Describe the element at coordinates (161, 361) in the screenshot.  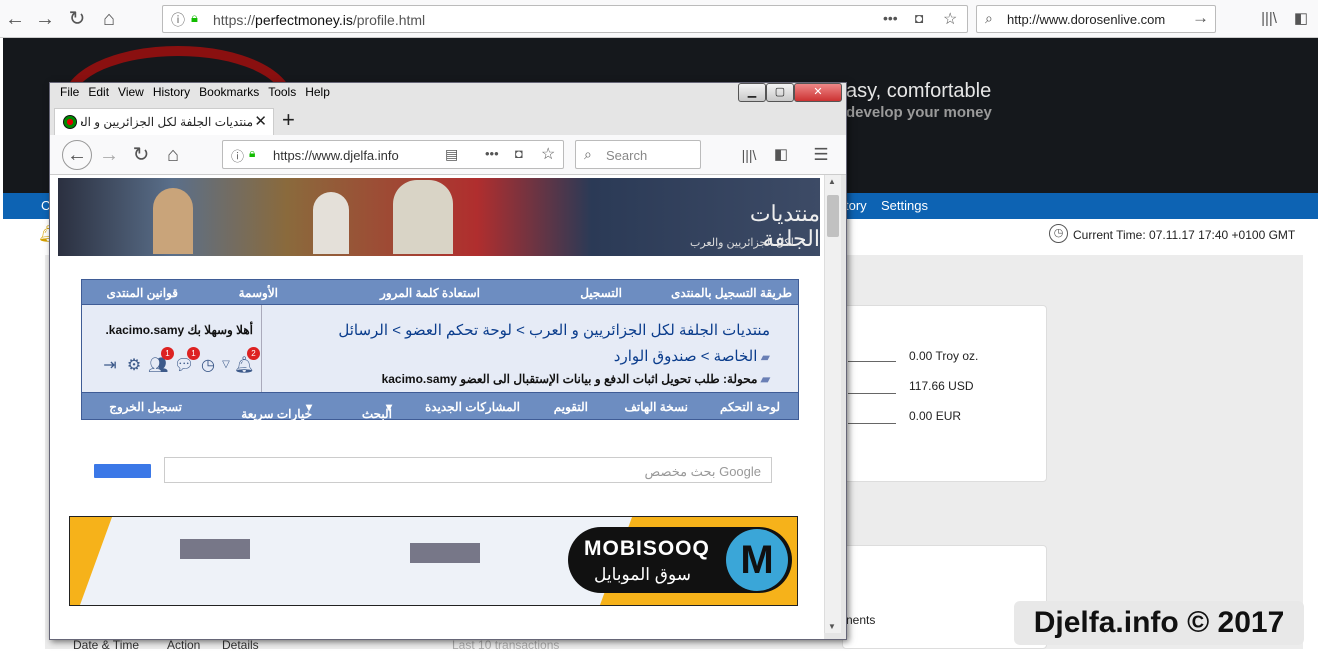
I see `friends-icon: 👥︎ 1` at that location.